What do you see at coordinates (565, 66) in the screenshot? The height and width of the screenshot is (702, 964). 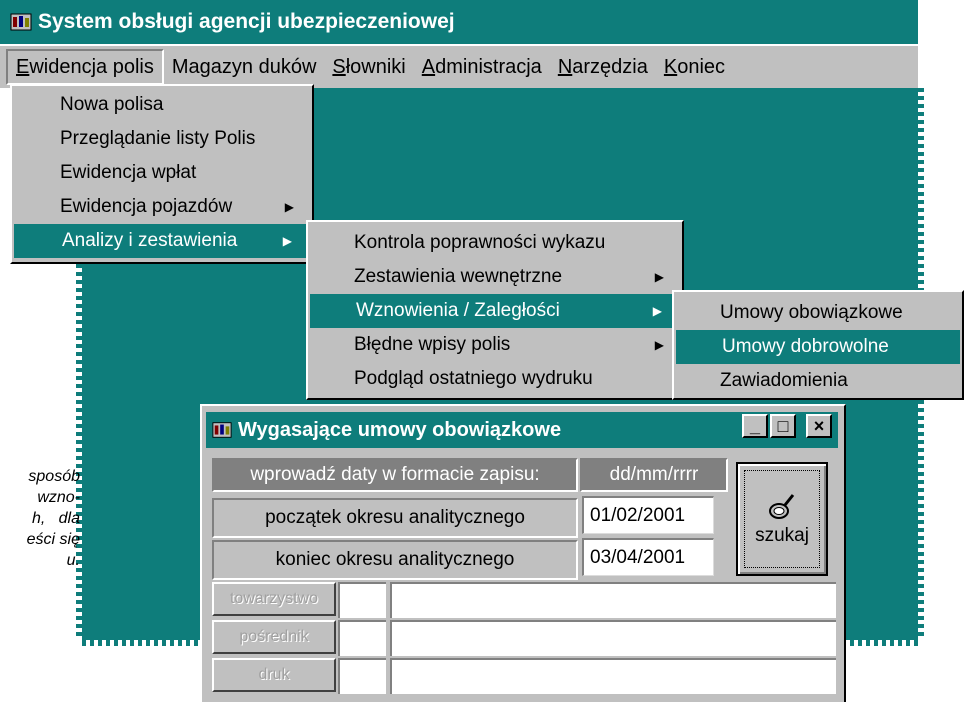 I see `menu-mnemonic: N` at bounding box center [565, 66].